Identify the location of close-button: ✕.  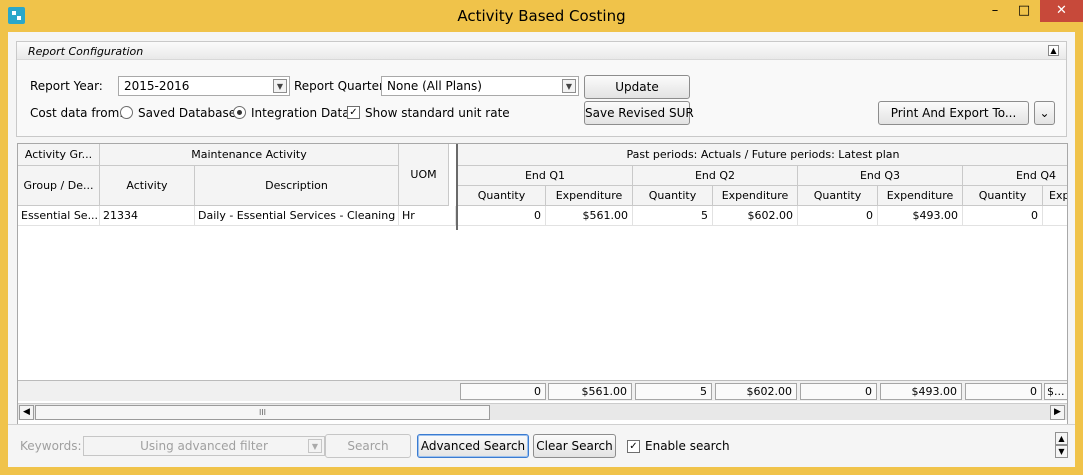
(1061, 11).